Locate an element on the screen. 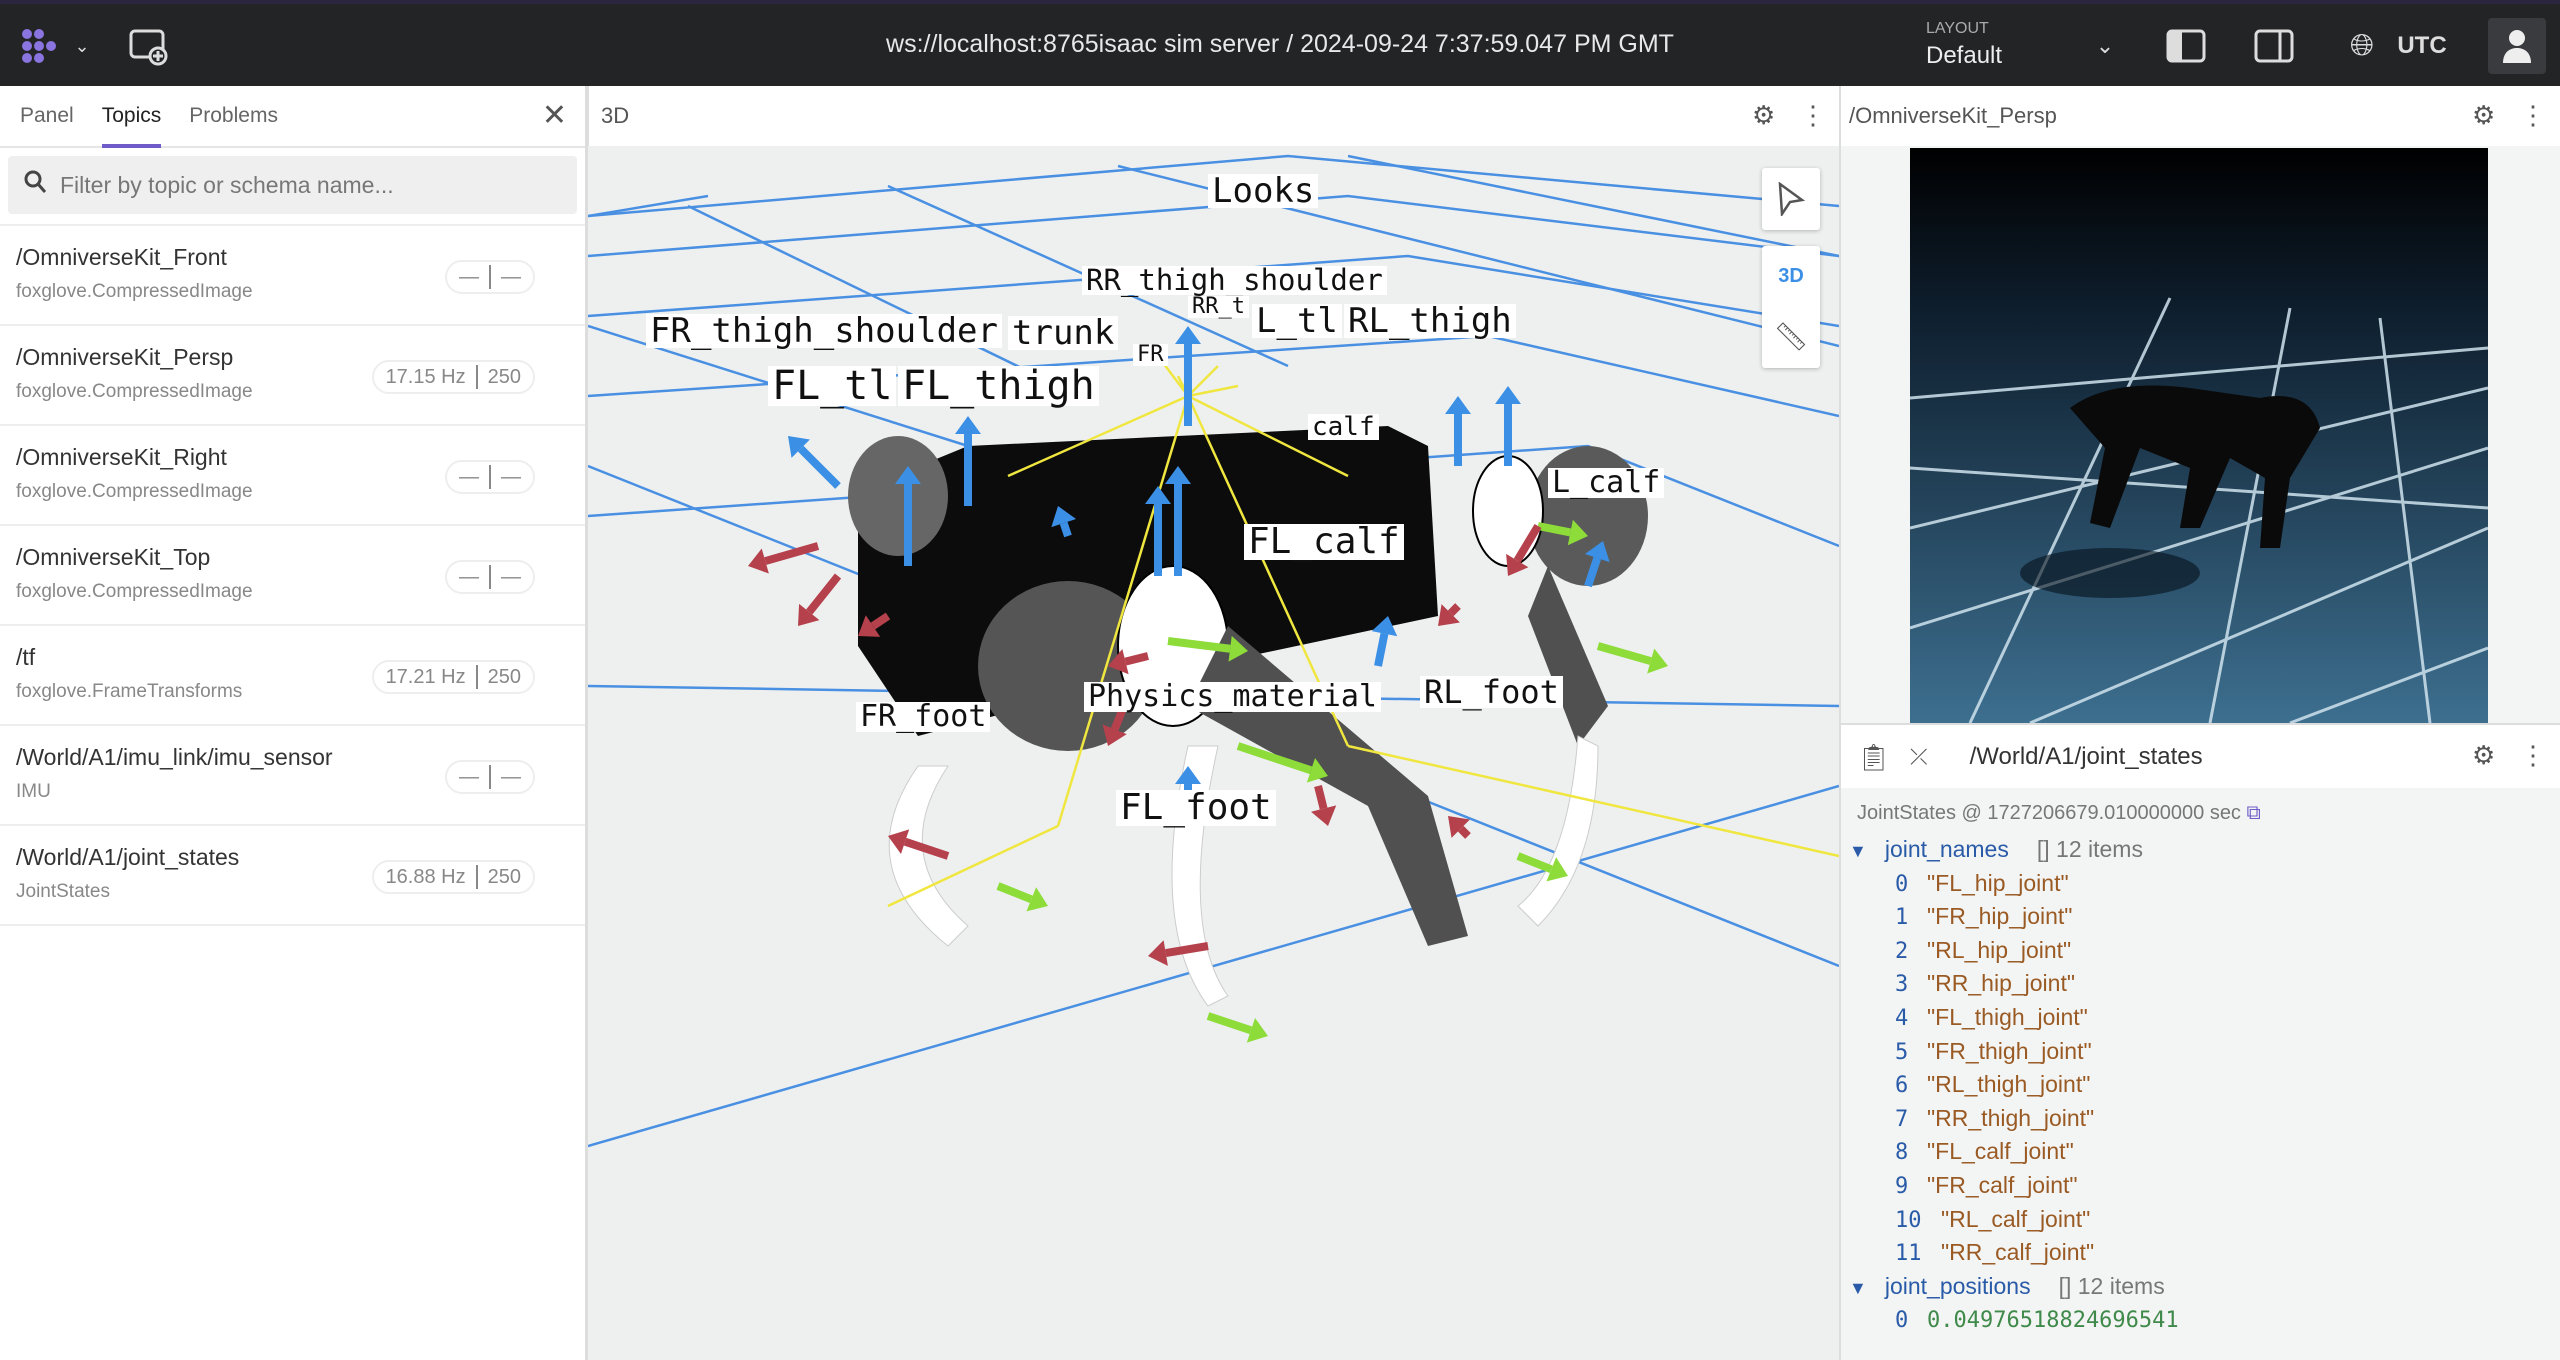 The width and height of the screenshot is (2560, 1360). array-value: "RR_thigh_joint" is located at coordinates (2011, 1117).